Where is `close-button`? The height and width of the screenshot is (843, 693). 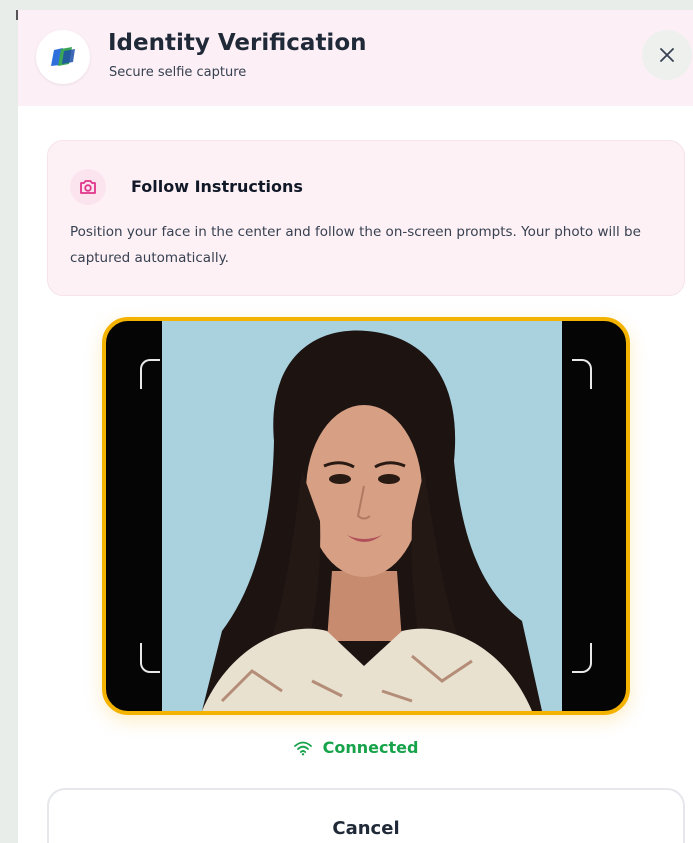 close-button is located at coordinates (667, 55).